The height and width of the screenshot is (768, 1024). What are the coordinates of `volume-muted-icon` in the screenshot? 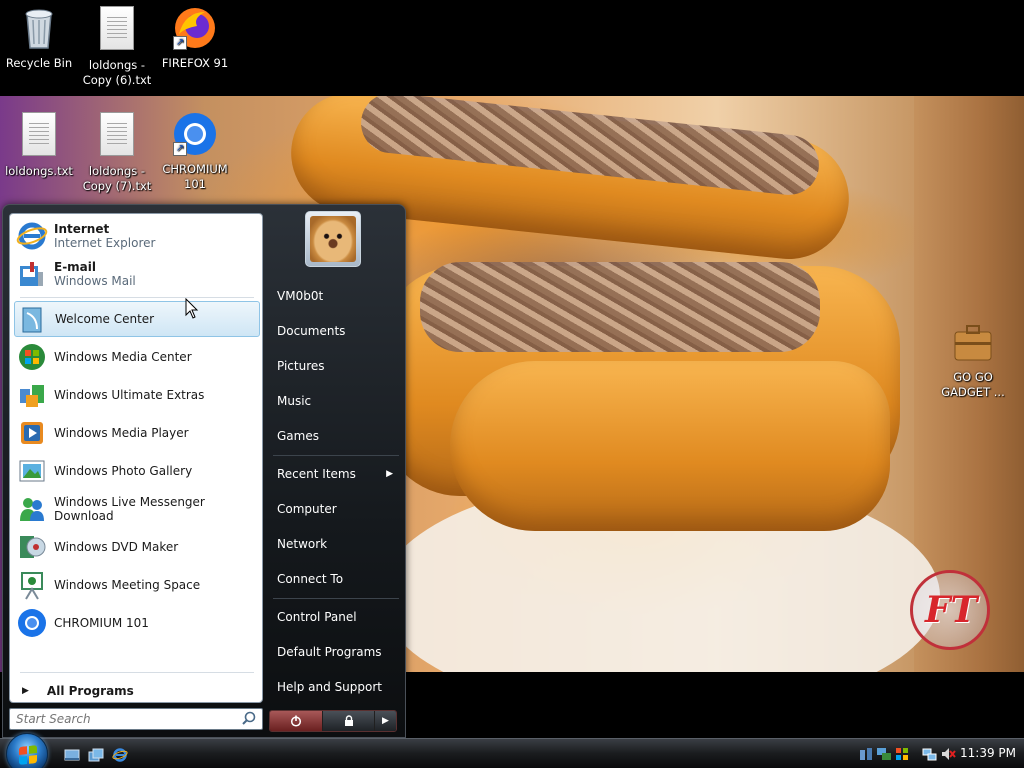 It's located at (948, 754).